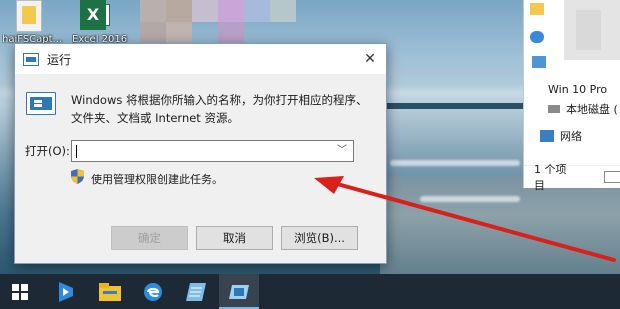 This screenshot has width=620, height=309. I want to click on dialog-title: 运行, so click(59, 59).